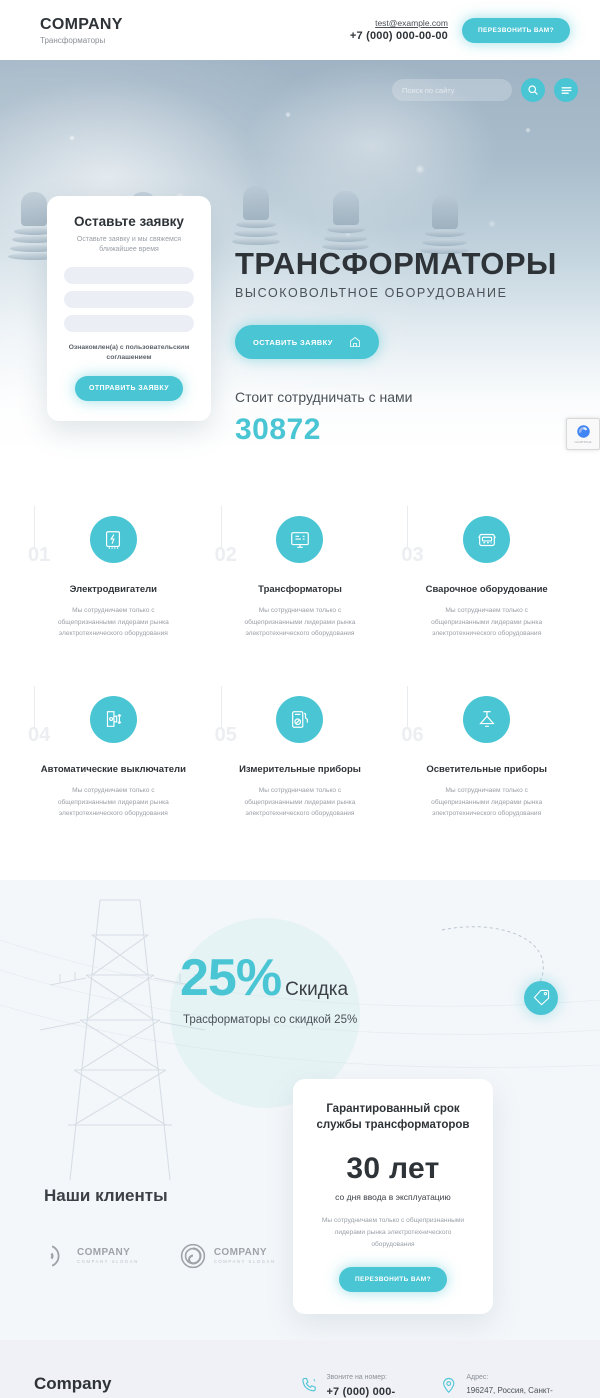  I want to click on guarantee-condition: со дня ввода в эксплуатацию, so click(393, 1197).